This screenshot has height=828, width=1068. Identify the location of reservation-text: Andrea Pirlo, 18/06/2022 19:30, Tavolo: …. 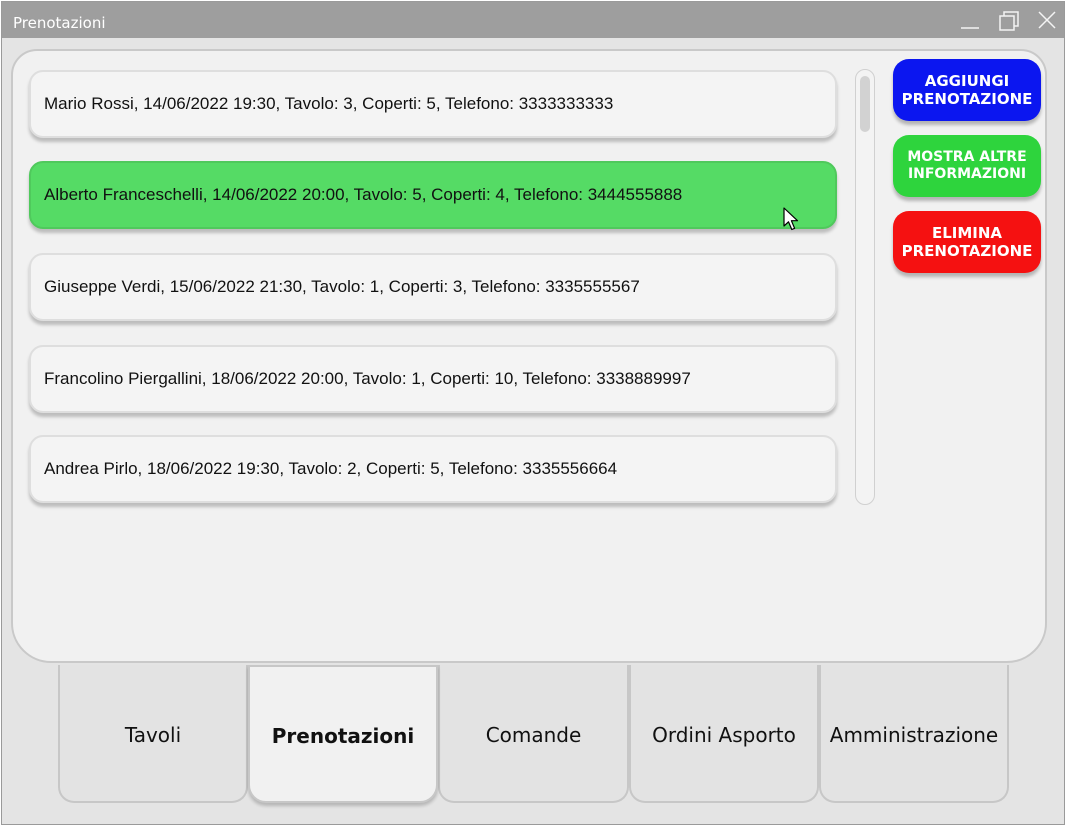
(331, 468).